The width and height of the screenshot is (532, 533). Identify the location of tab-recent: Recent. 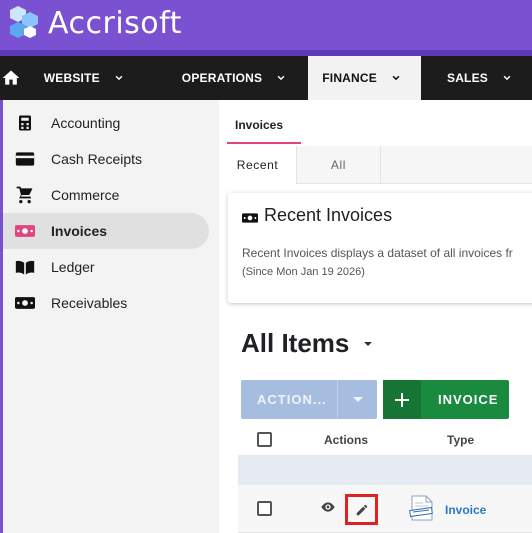
(258, 165).